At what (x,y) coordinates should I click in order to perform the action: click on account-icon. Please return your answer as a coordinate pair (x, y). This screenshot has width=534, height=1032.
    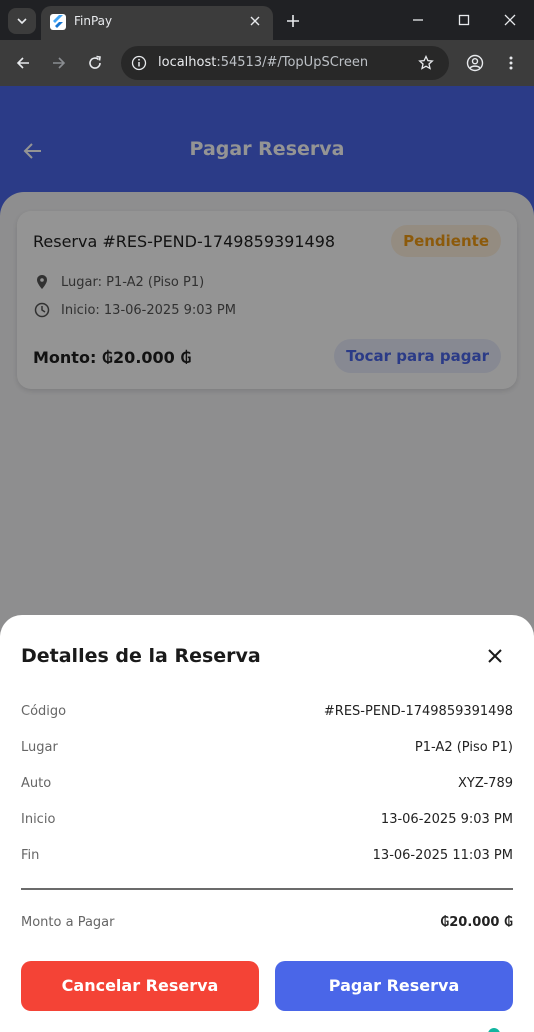
    Looking at the image, I should click on (475, 63).